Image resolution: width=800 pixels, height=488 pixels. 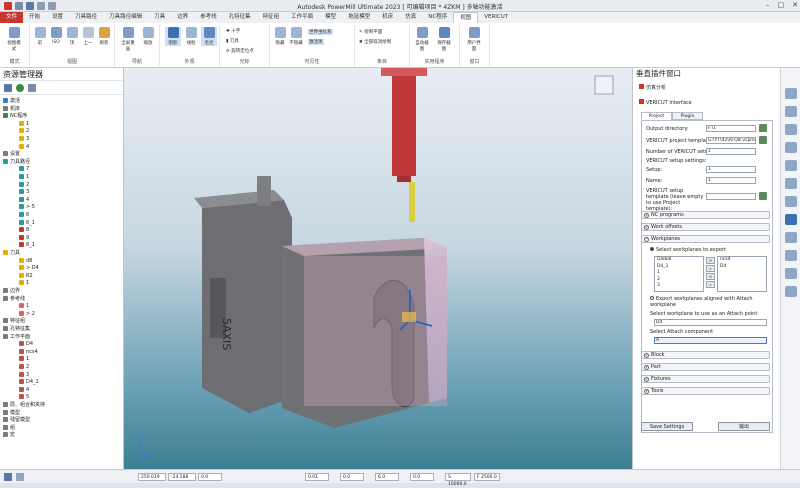 What do you see at coordinates (24, 185) in the screenshot?
I see `tree-node: 2` at bounding box center [24, 185].